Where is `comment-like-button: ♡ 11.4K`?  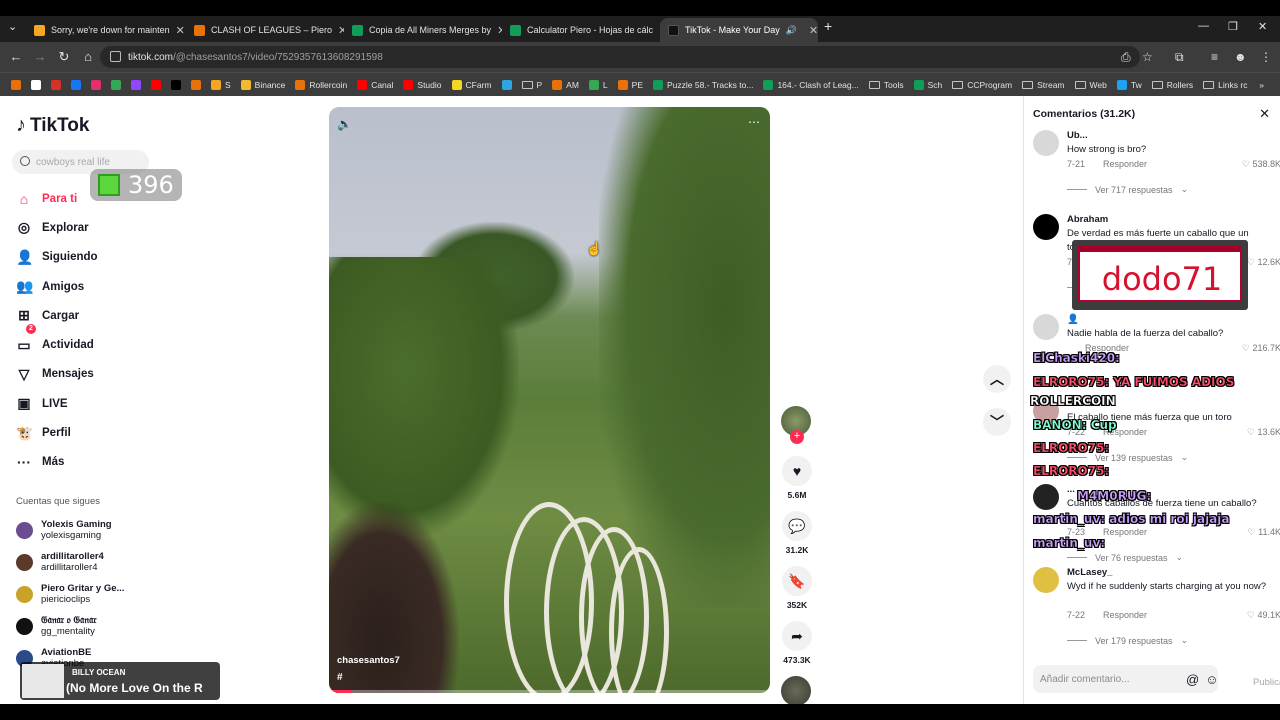 comment-like-button: ♡ 11.4K is located at coordinates (1264, 532).